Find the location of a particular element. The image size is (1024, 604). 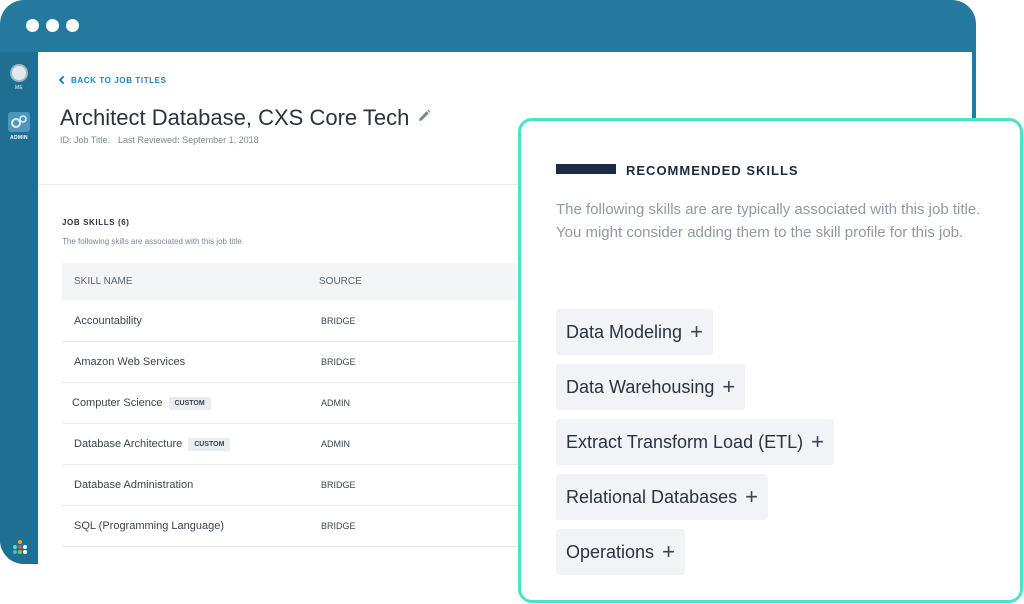

add-skill-chip-relational-databases: Relational Databases + is located at coordinates (662, 497).